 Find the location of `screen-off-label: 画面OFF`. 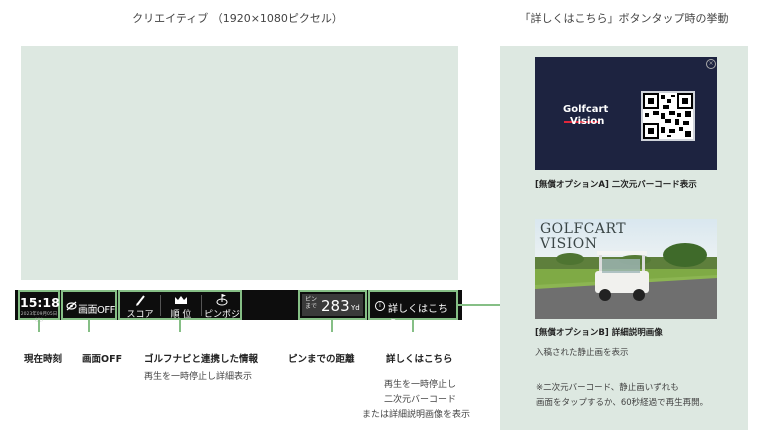

screen-off-label: 画面OFF is located at coordinates (96, 310).